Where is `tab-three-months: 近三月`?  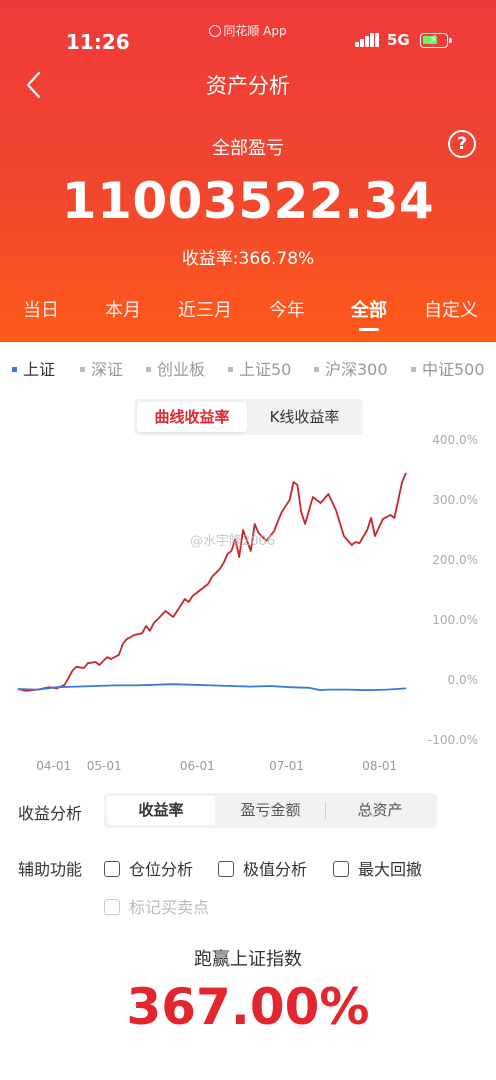
tab-three-months: 近三月 is located at coordinates (205, 309).